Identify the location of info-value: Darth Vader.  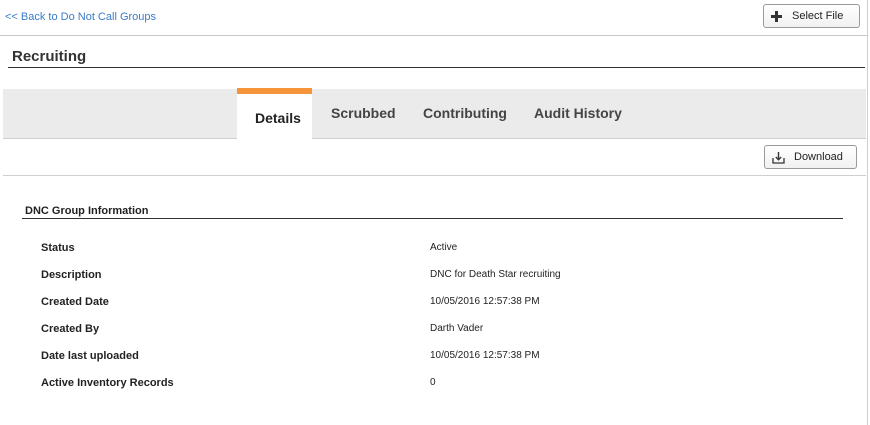
(457, 328).